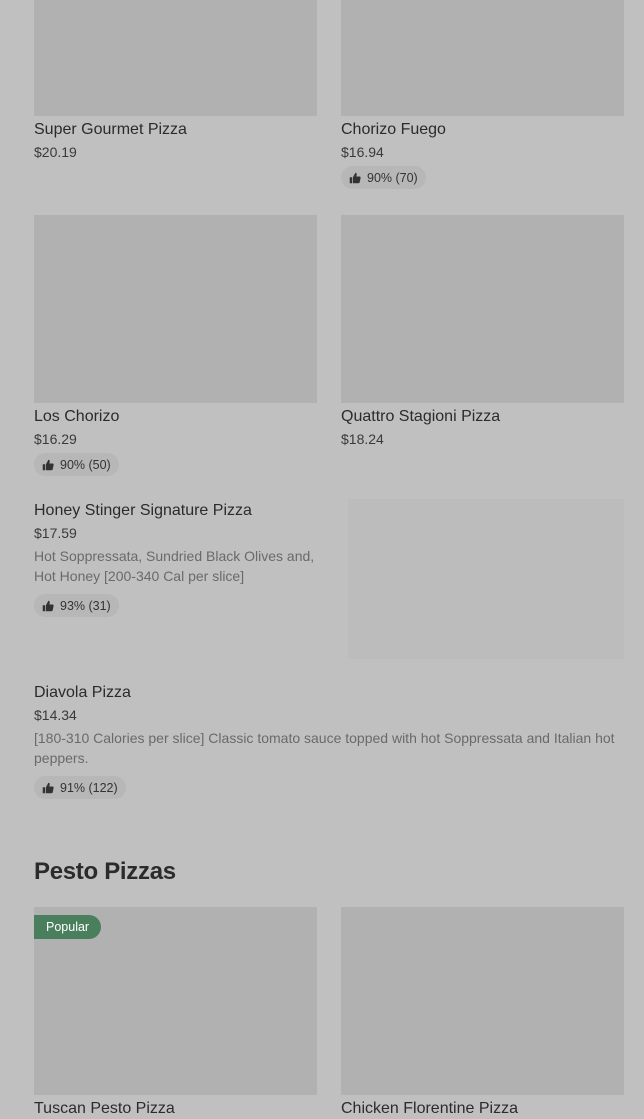 The image size is (644, 1119). I want to click on item-name: Los Chorizo, so click(77, 416).